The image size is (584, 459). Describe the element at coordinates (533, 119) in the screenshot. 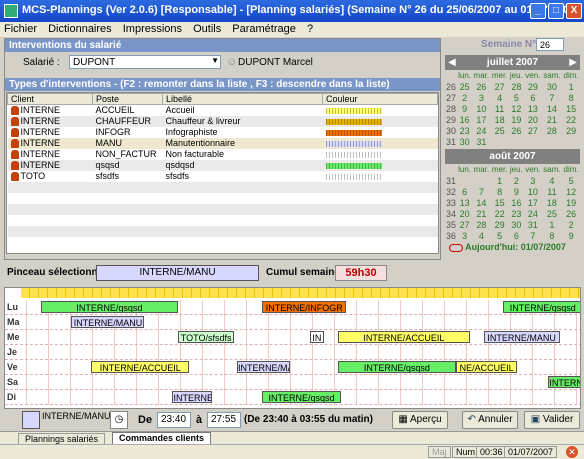

I see `calendar-day: 20` at that location.